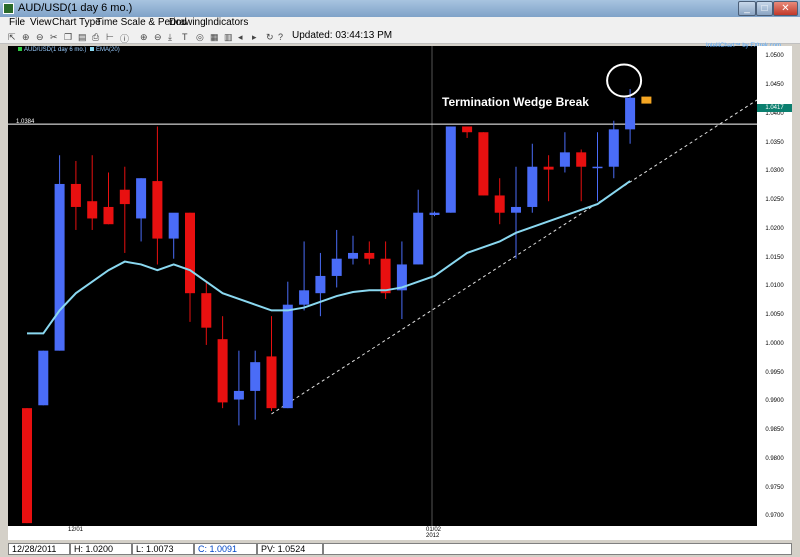  I want to click on app-icon, so click(8, 8).